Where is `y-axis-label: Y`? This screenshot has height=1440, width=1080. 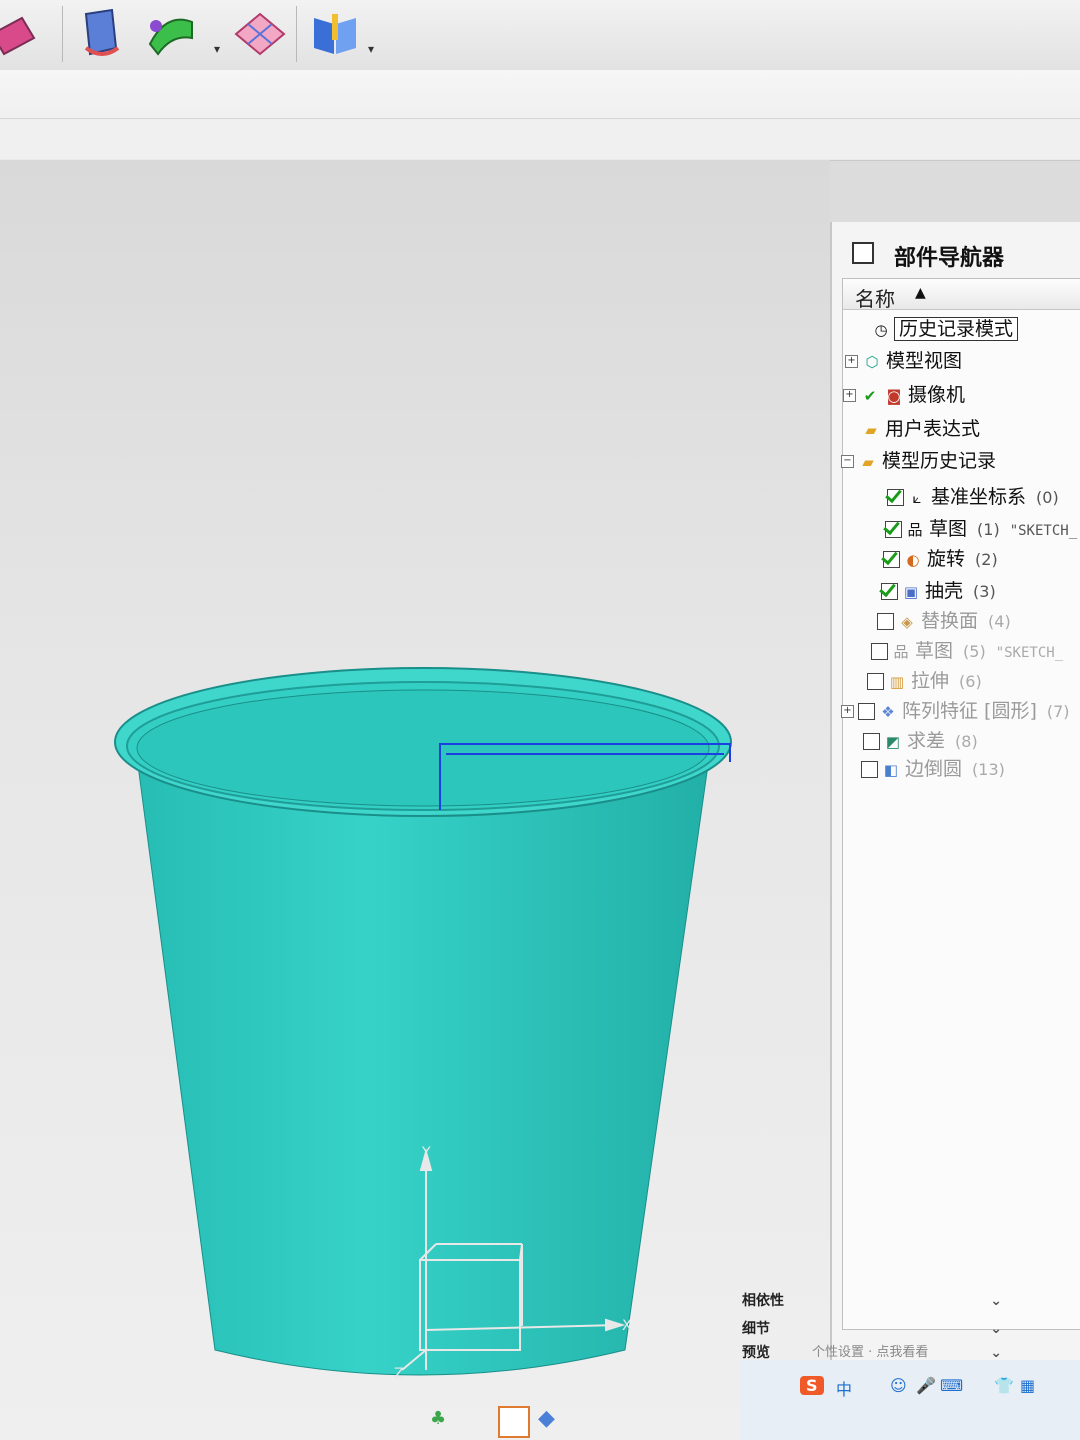
y-axis-label: Y is located at coordinates (426, 1153).